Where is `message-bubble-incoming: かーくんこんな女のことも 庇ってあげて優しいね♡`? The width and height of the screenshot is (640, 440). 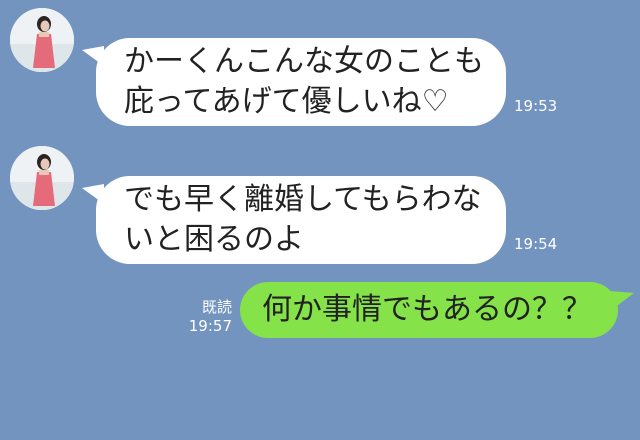 message-bubble-incoming: かーくんこんな女のことも 庇ってあげて優しいね♡ is located at coordinates (301, 82).